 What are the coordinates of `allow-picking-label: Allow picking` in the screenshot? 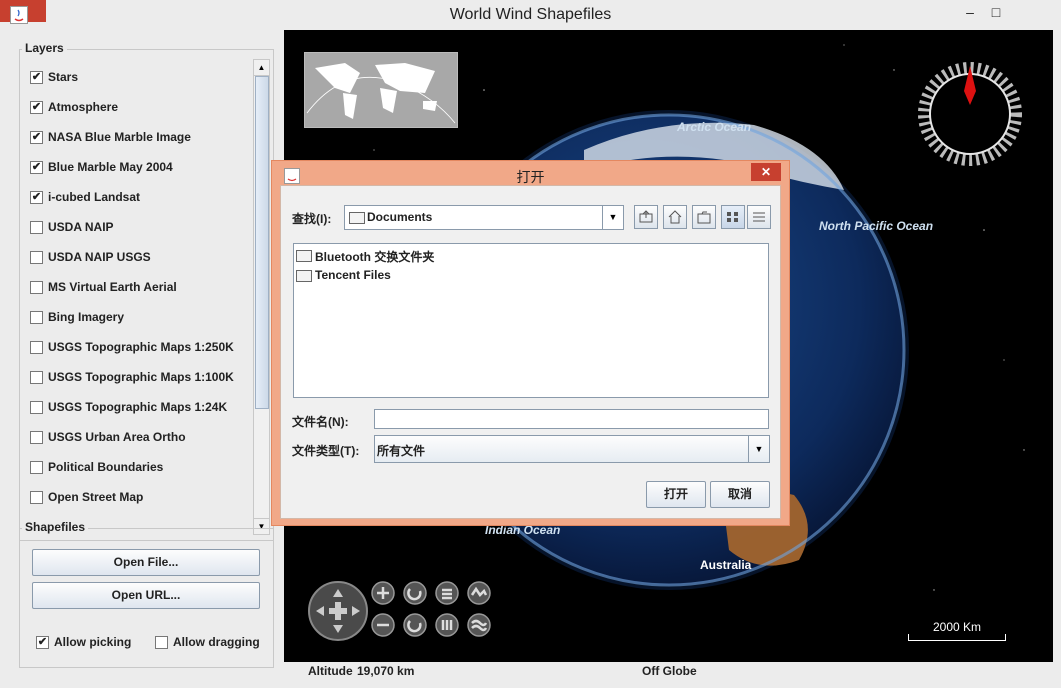 It's located at (93, 642).